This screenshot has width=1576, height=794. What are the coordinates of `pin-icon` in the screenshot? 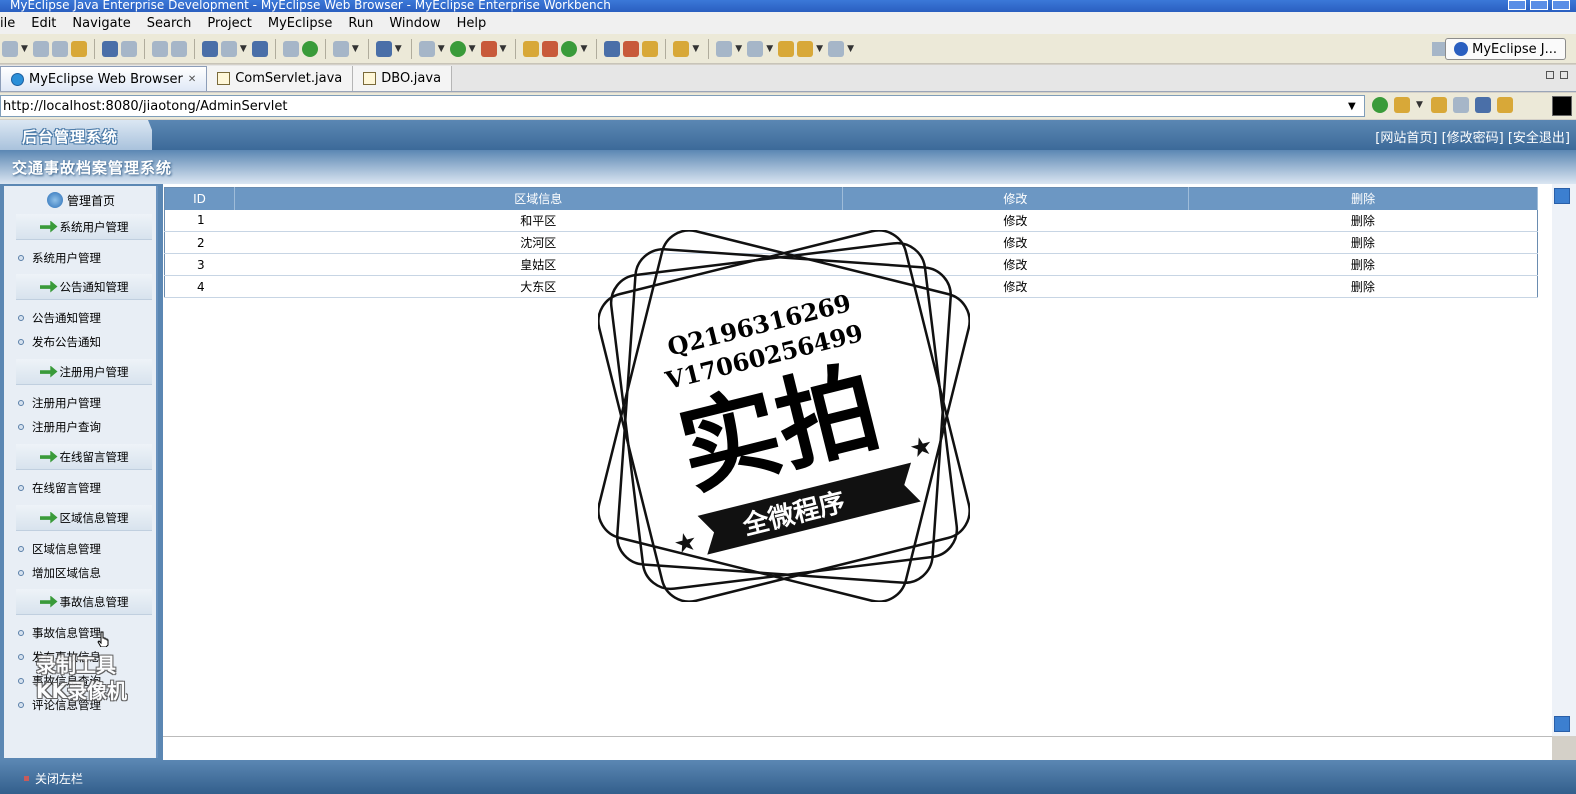 It's located at (631, 48).